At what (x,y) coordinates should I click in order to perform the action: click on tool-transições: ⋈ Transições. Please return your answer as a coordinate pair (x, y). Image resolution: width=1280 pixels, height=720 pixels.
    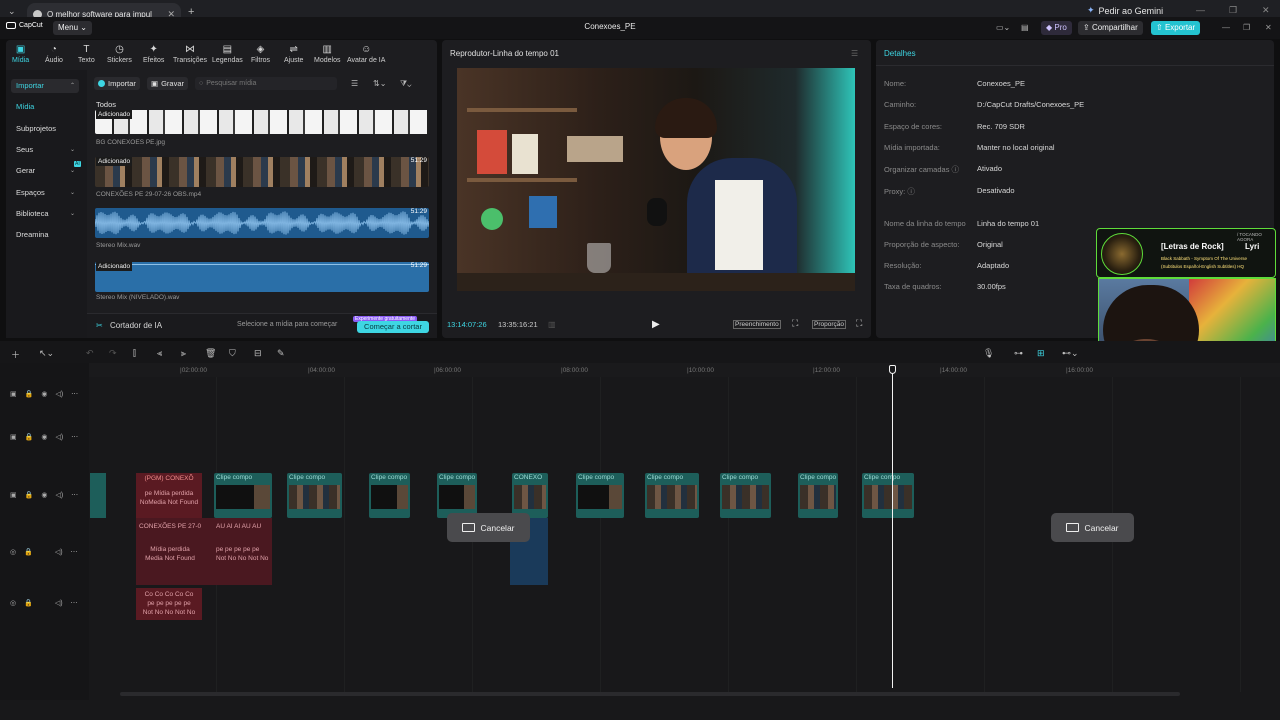
    Looking at the image, I should click on (190, 54).